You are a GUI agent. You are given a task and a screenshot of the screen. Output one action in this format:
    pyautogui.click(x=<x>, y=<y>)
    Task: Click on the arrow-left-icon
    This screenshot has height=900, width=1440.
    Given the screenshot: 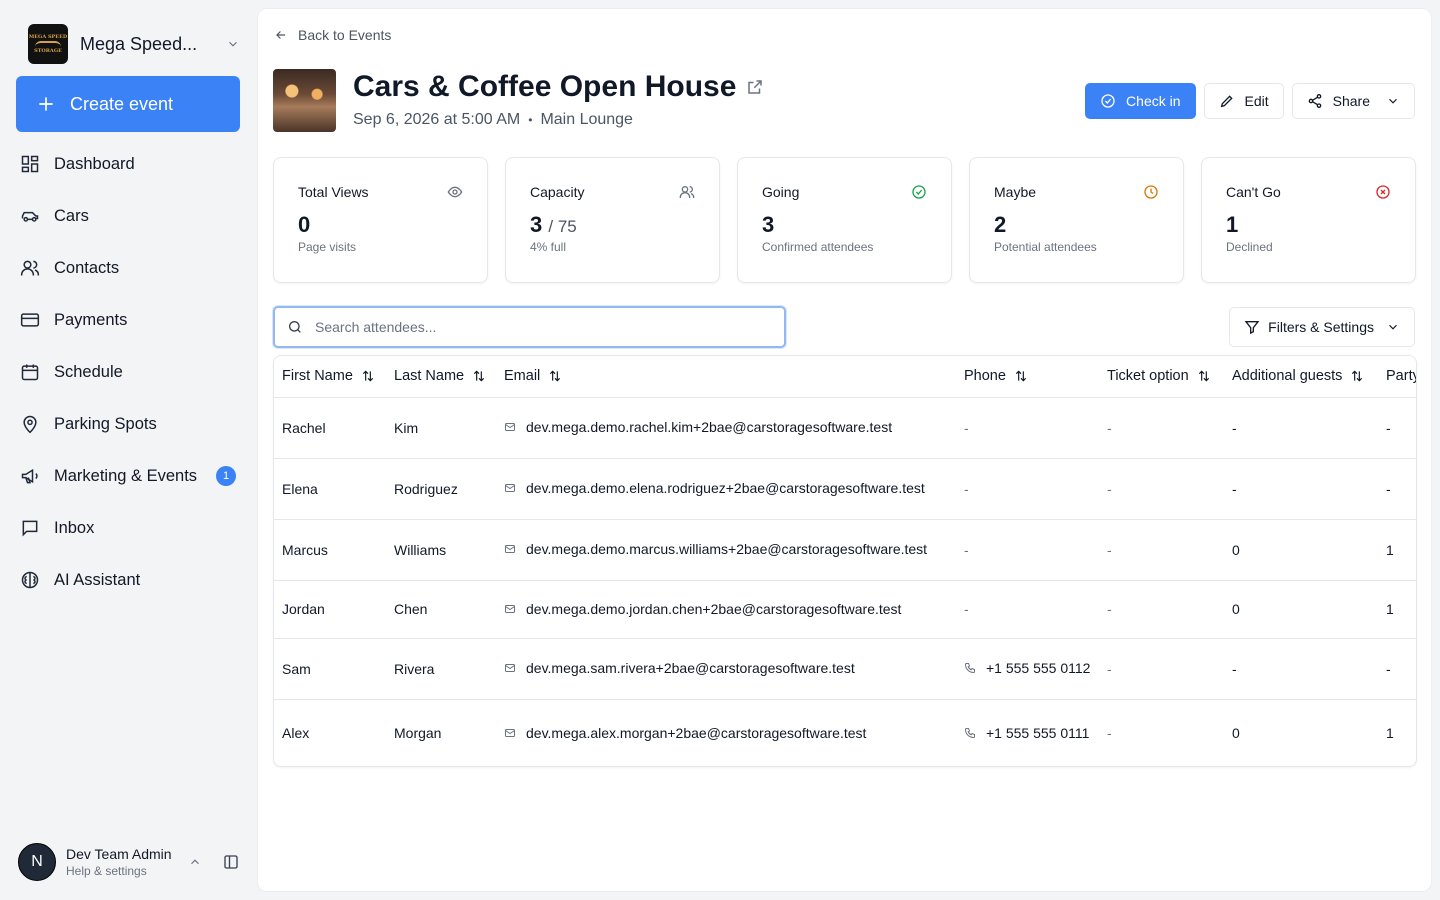 What is the action you would take?
    pyautogui.click(x=281, y=35)
    